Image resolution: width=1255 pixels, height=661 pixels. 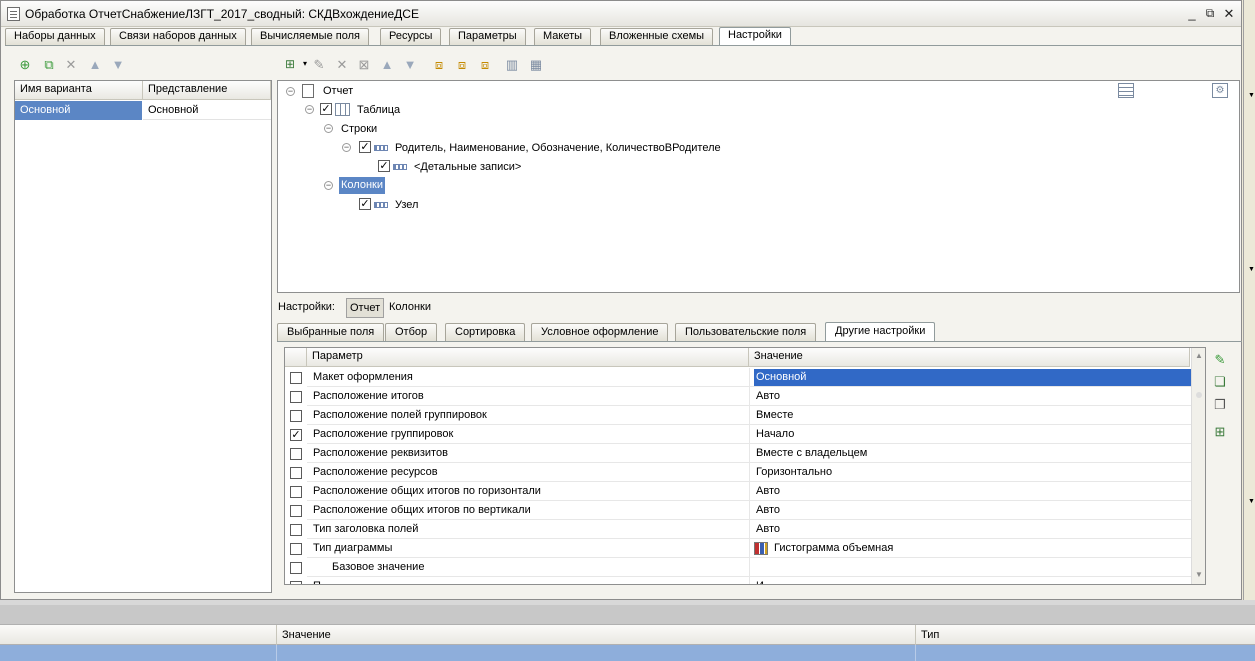 What do you see at coordinates (362, 185) in the screenshot?
I see `tree-node-columns: Колонки` at bounding box center [362, 185].